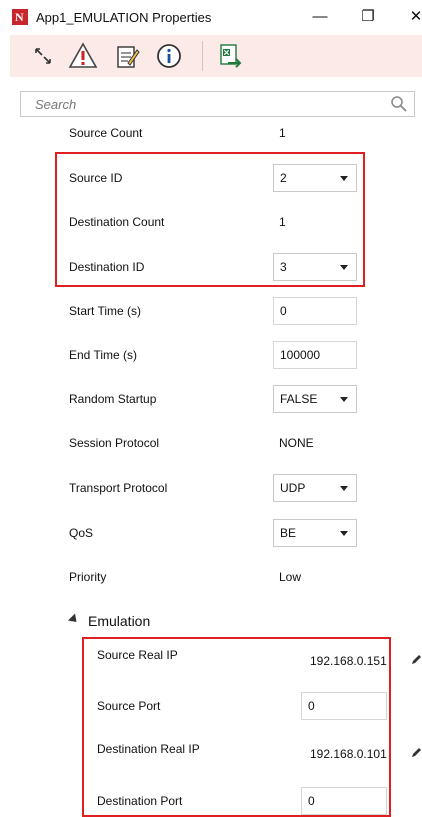 This screenshot has width=422, height=817. What do you see at coordinates (231, 56) in the screenshot?
I see `excel-export-icon` at bounding box center [231, 56].